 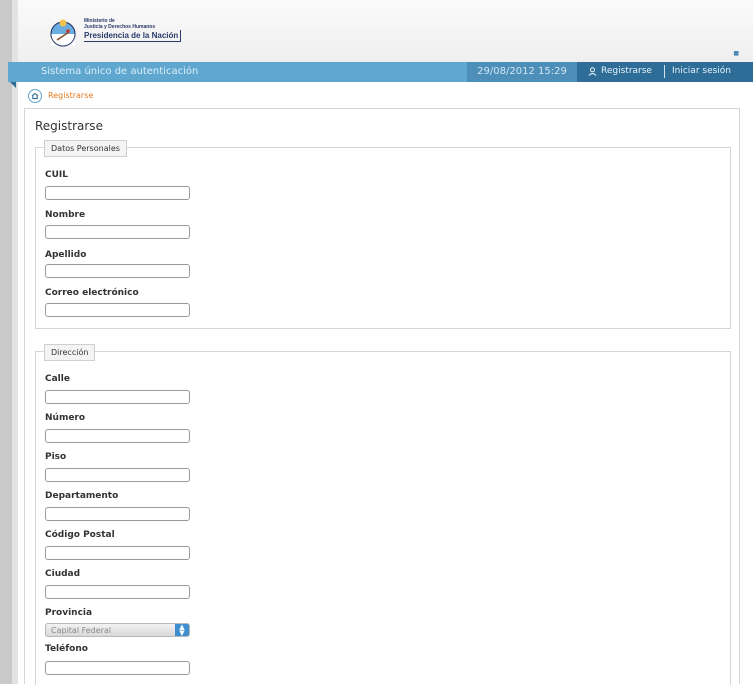 I want to click on numero-label: Número, so click(x=65, y=418).